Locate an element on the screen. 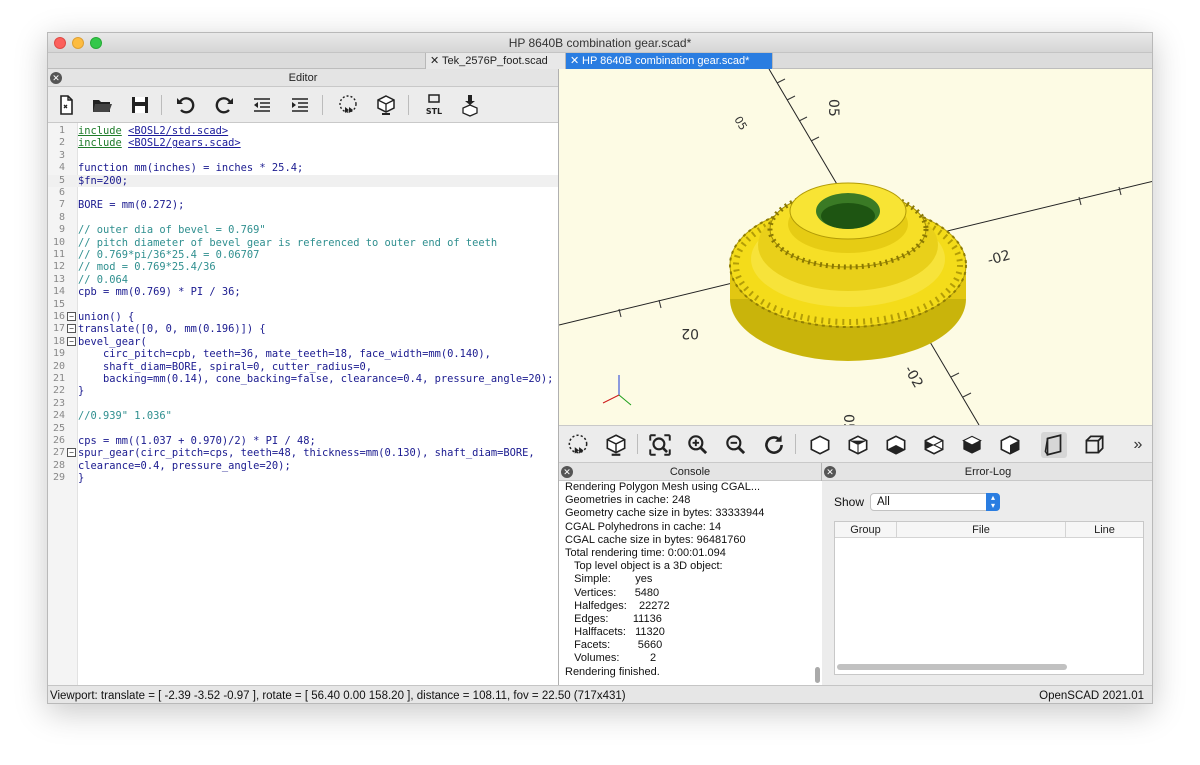  more-icon: » is located at coordinates (1138, 445).